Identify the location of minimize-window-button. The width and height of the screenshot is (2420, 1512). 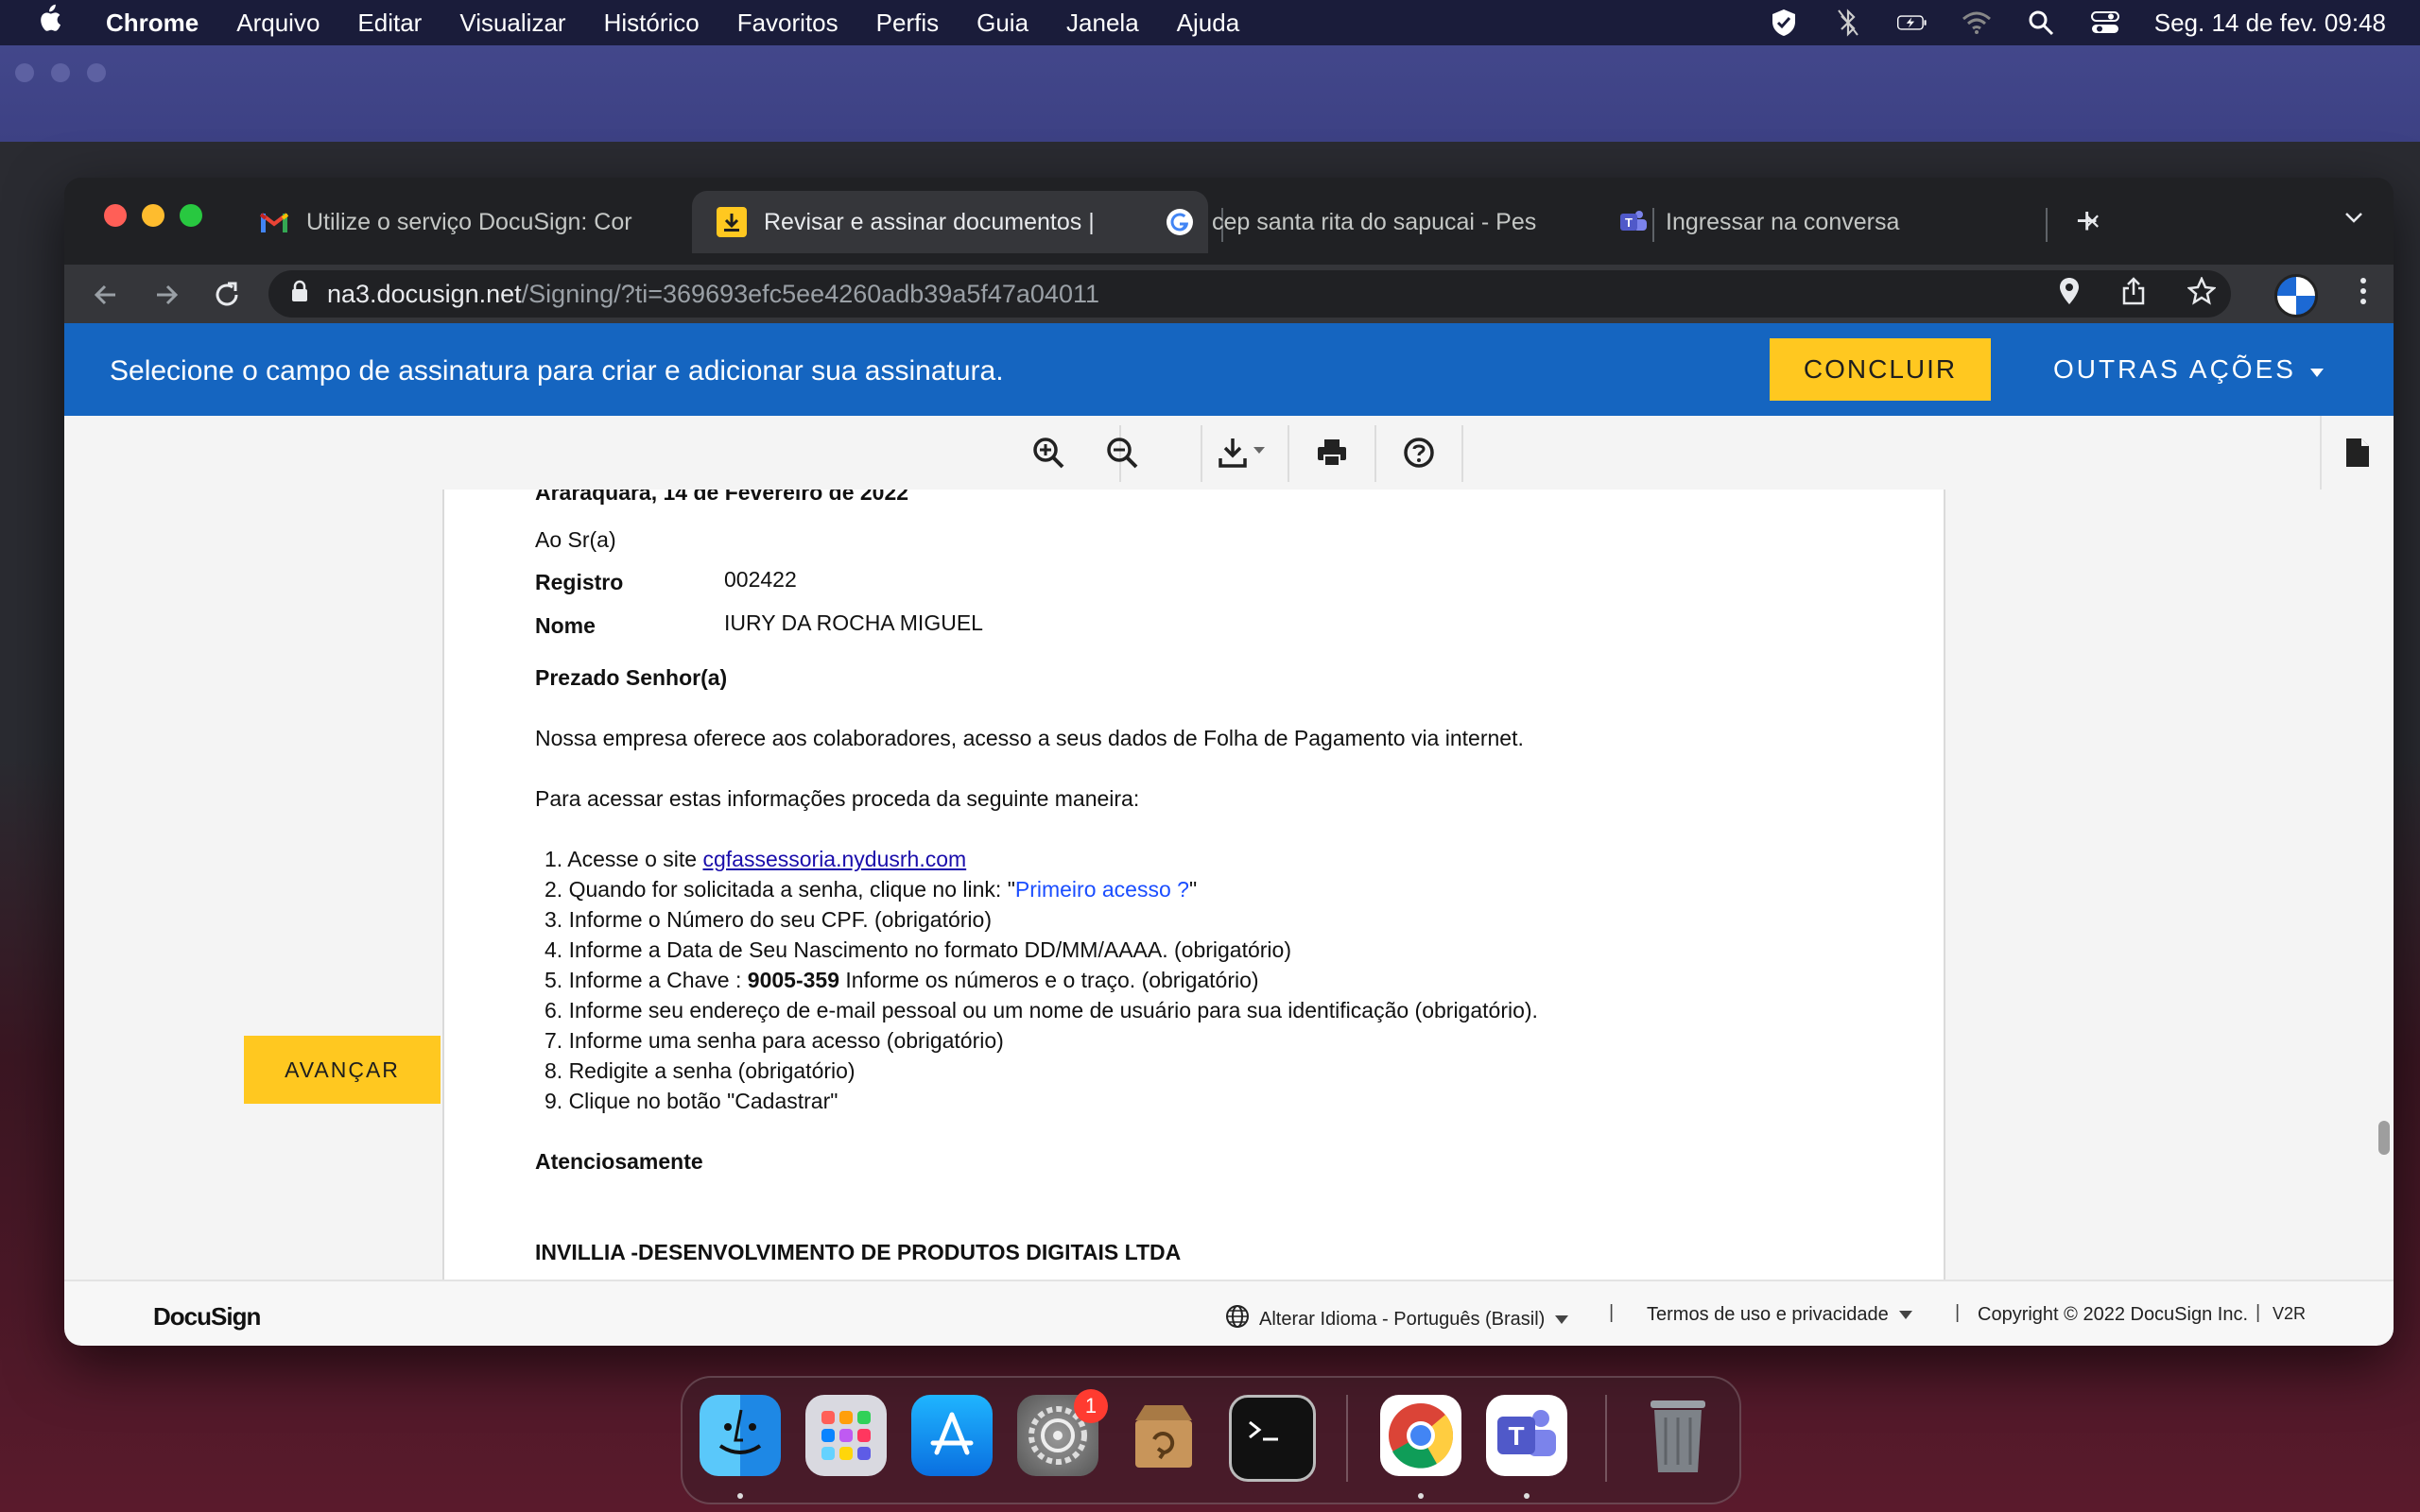
(153, 215).